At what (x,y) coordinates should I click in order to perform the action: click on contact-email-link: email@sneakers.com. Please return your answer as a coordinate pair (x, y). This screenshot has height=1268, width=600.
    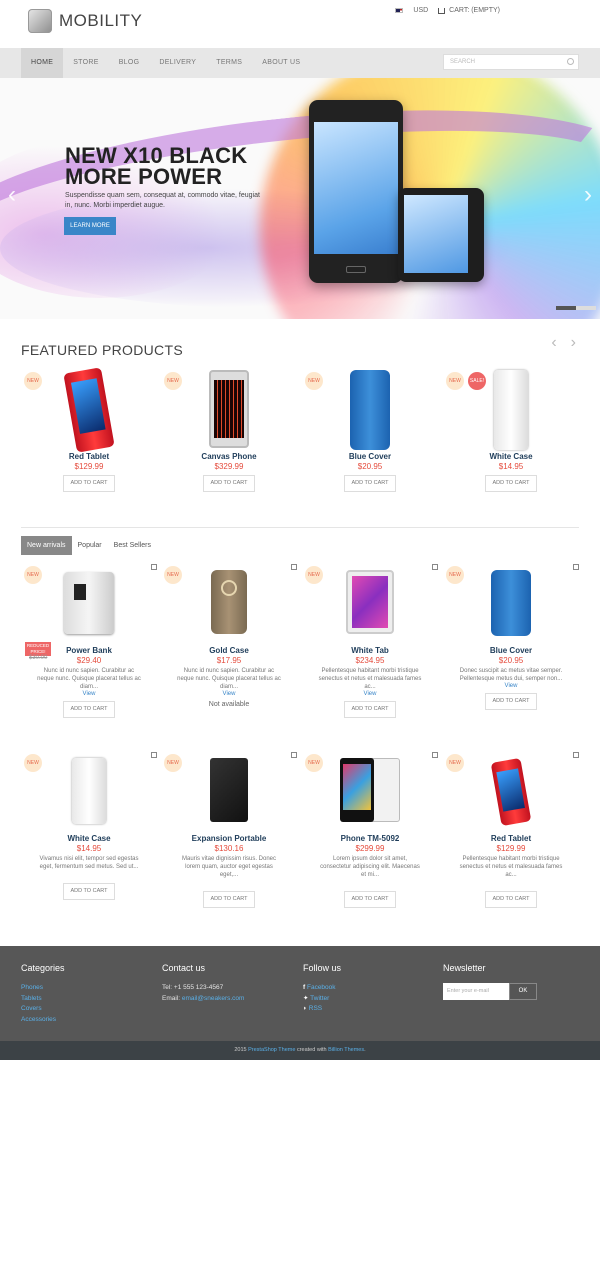
    Looking at the image, I should click on (213, 998).